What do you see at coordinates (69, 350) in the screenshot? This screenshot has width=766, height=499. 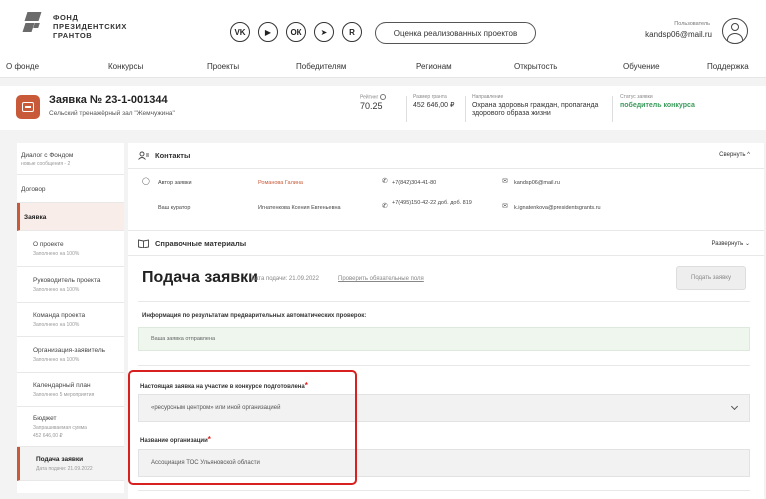 I see `sidebar-item-label: Организация-заявитель` at bounding box center [69, 350].